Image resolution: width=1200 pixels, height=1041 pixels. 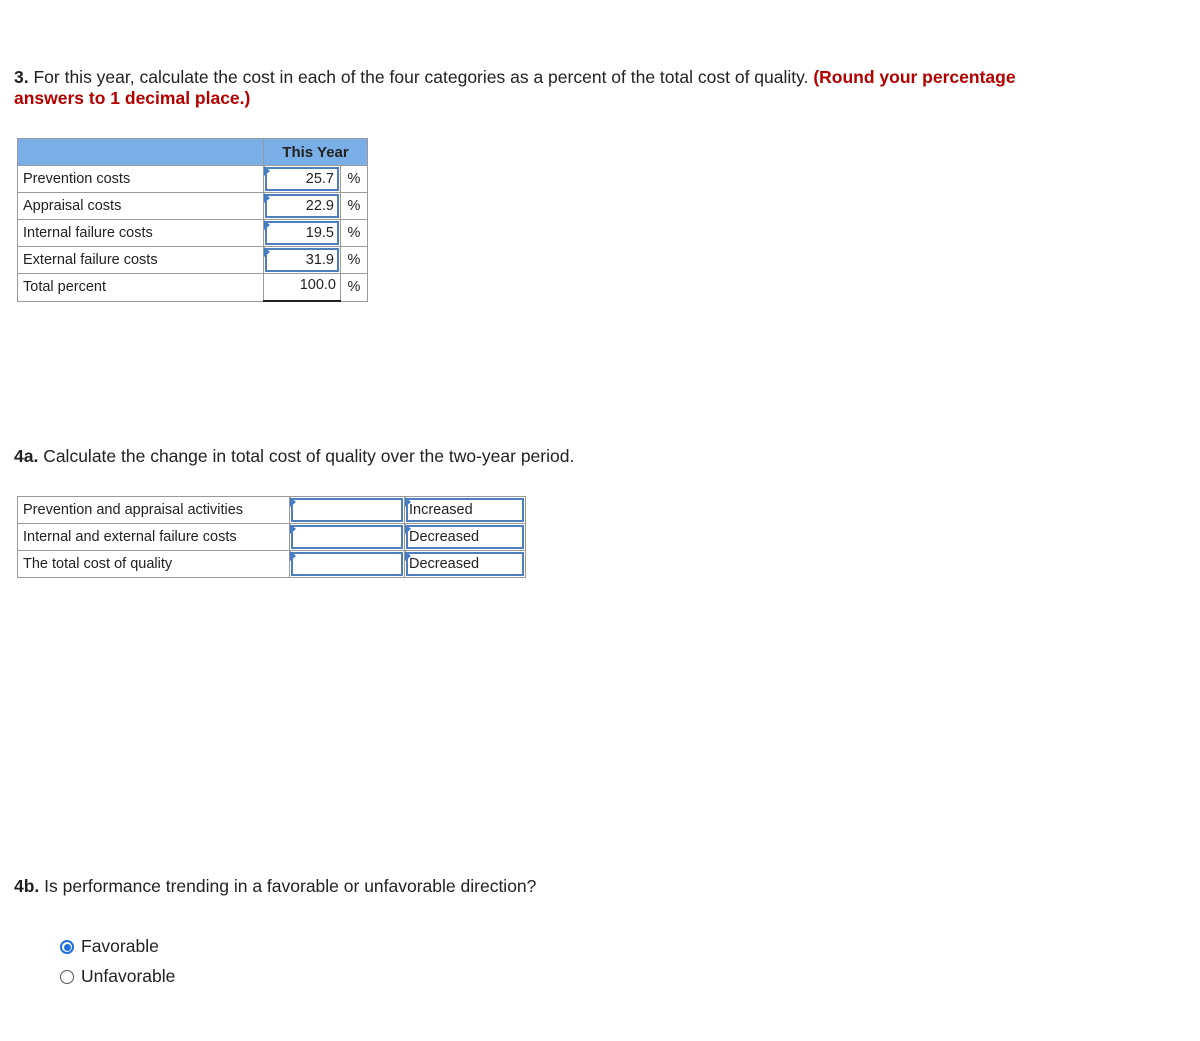 I want to click on question-3-instruction-cont: answers to 1 decimal place.), so click(x=132, y=98).